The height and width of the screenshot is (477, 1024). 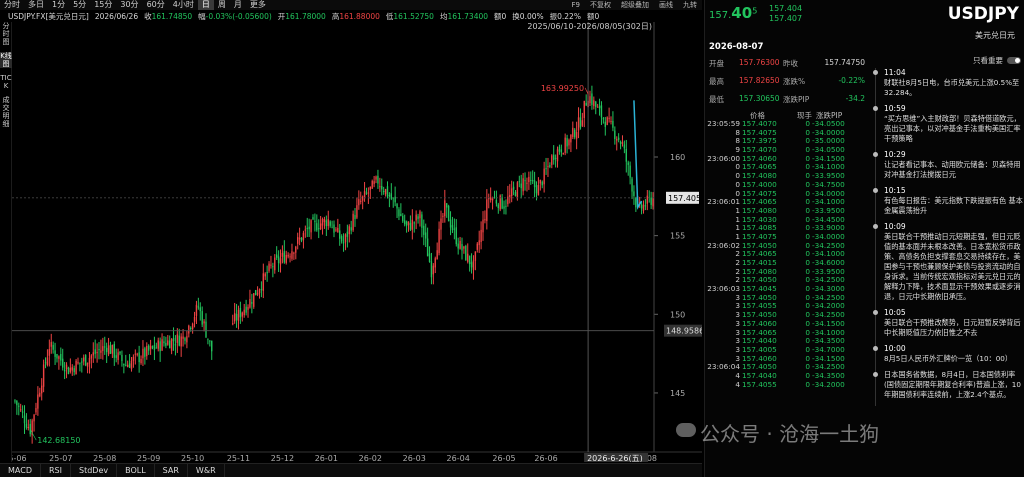 What do you see at coordinates (997, 60) in the screenshot?
I see `news-filter: 只看重要` at bounding box center [997, 60].